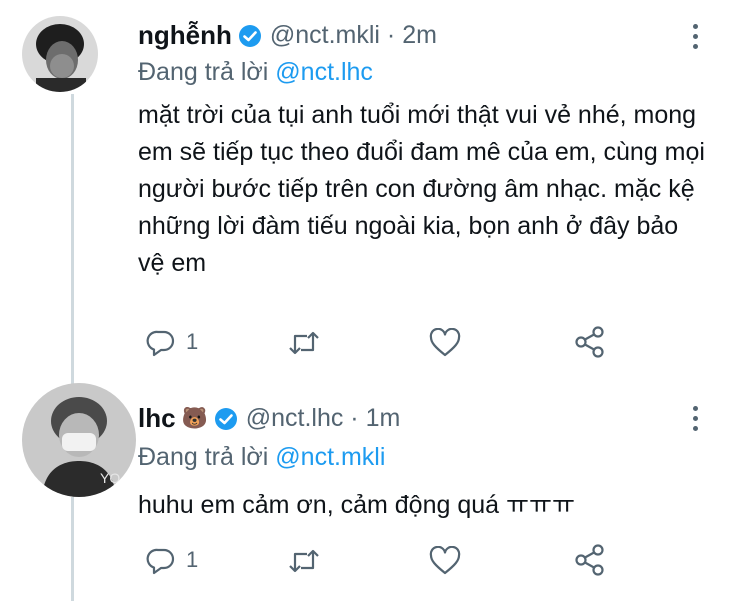  Describe the element at coordinates (324, 72) in the screenshot. I see `replying-to-mention: @nct.lhc` at that location.